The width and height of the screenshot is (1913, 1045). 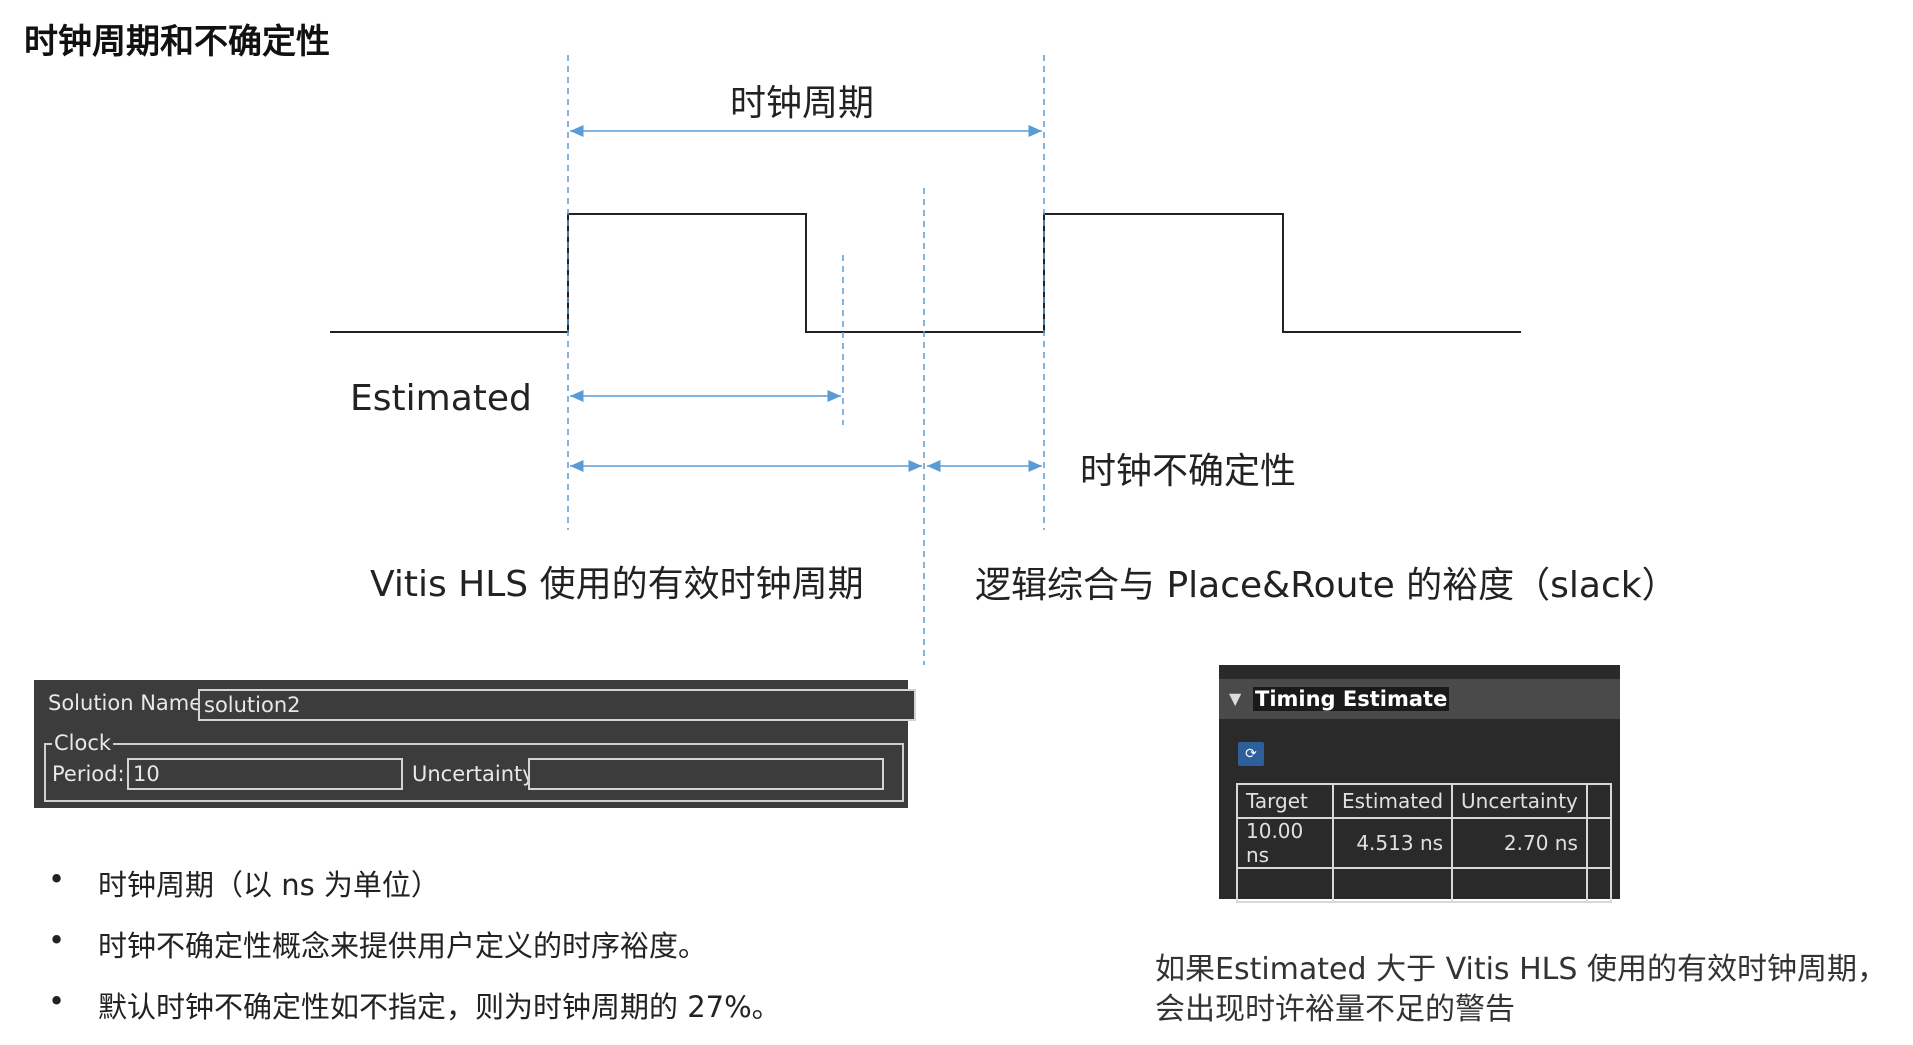 What do you see at coordinates (129, 703) in the screenshot?
I see `solution-name-label: Solution Name:` at bounding box center [129, 703].